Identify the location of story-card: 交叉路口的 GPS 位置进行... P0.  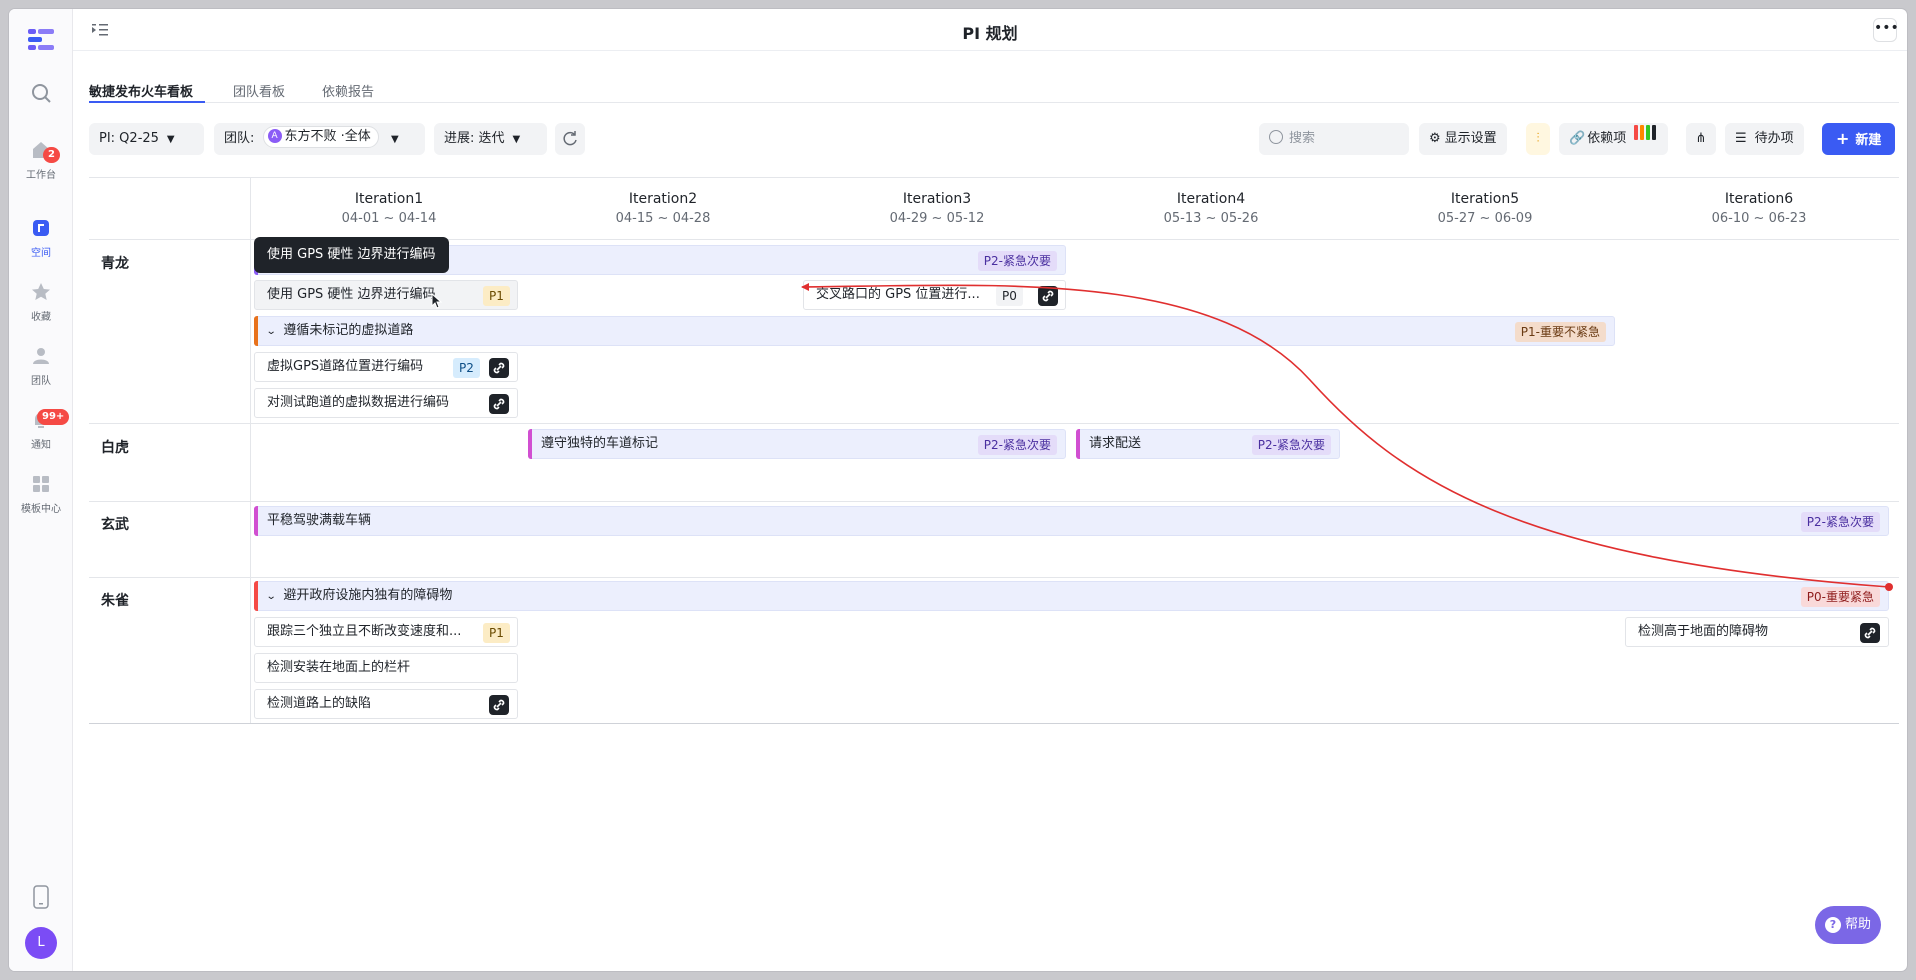
(934, 295).